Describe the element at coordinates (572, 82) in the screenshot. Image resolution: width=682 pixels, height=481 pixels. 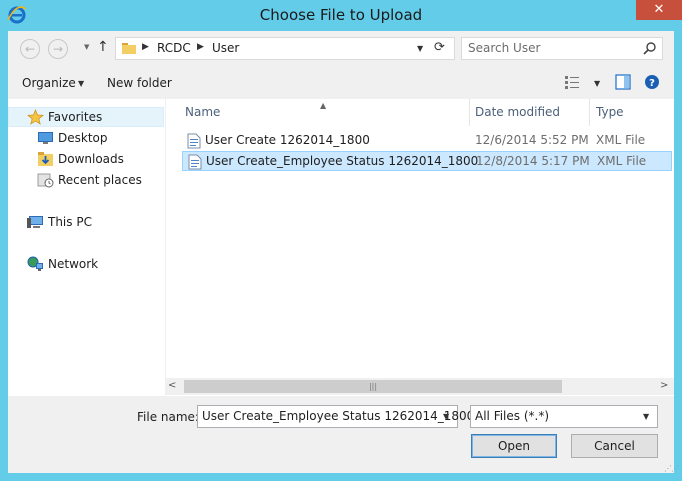
I see `view-options-icon` at that location.